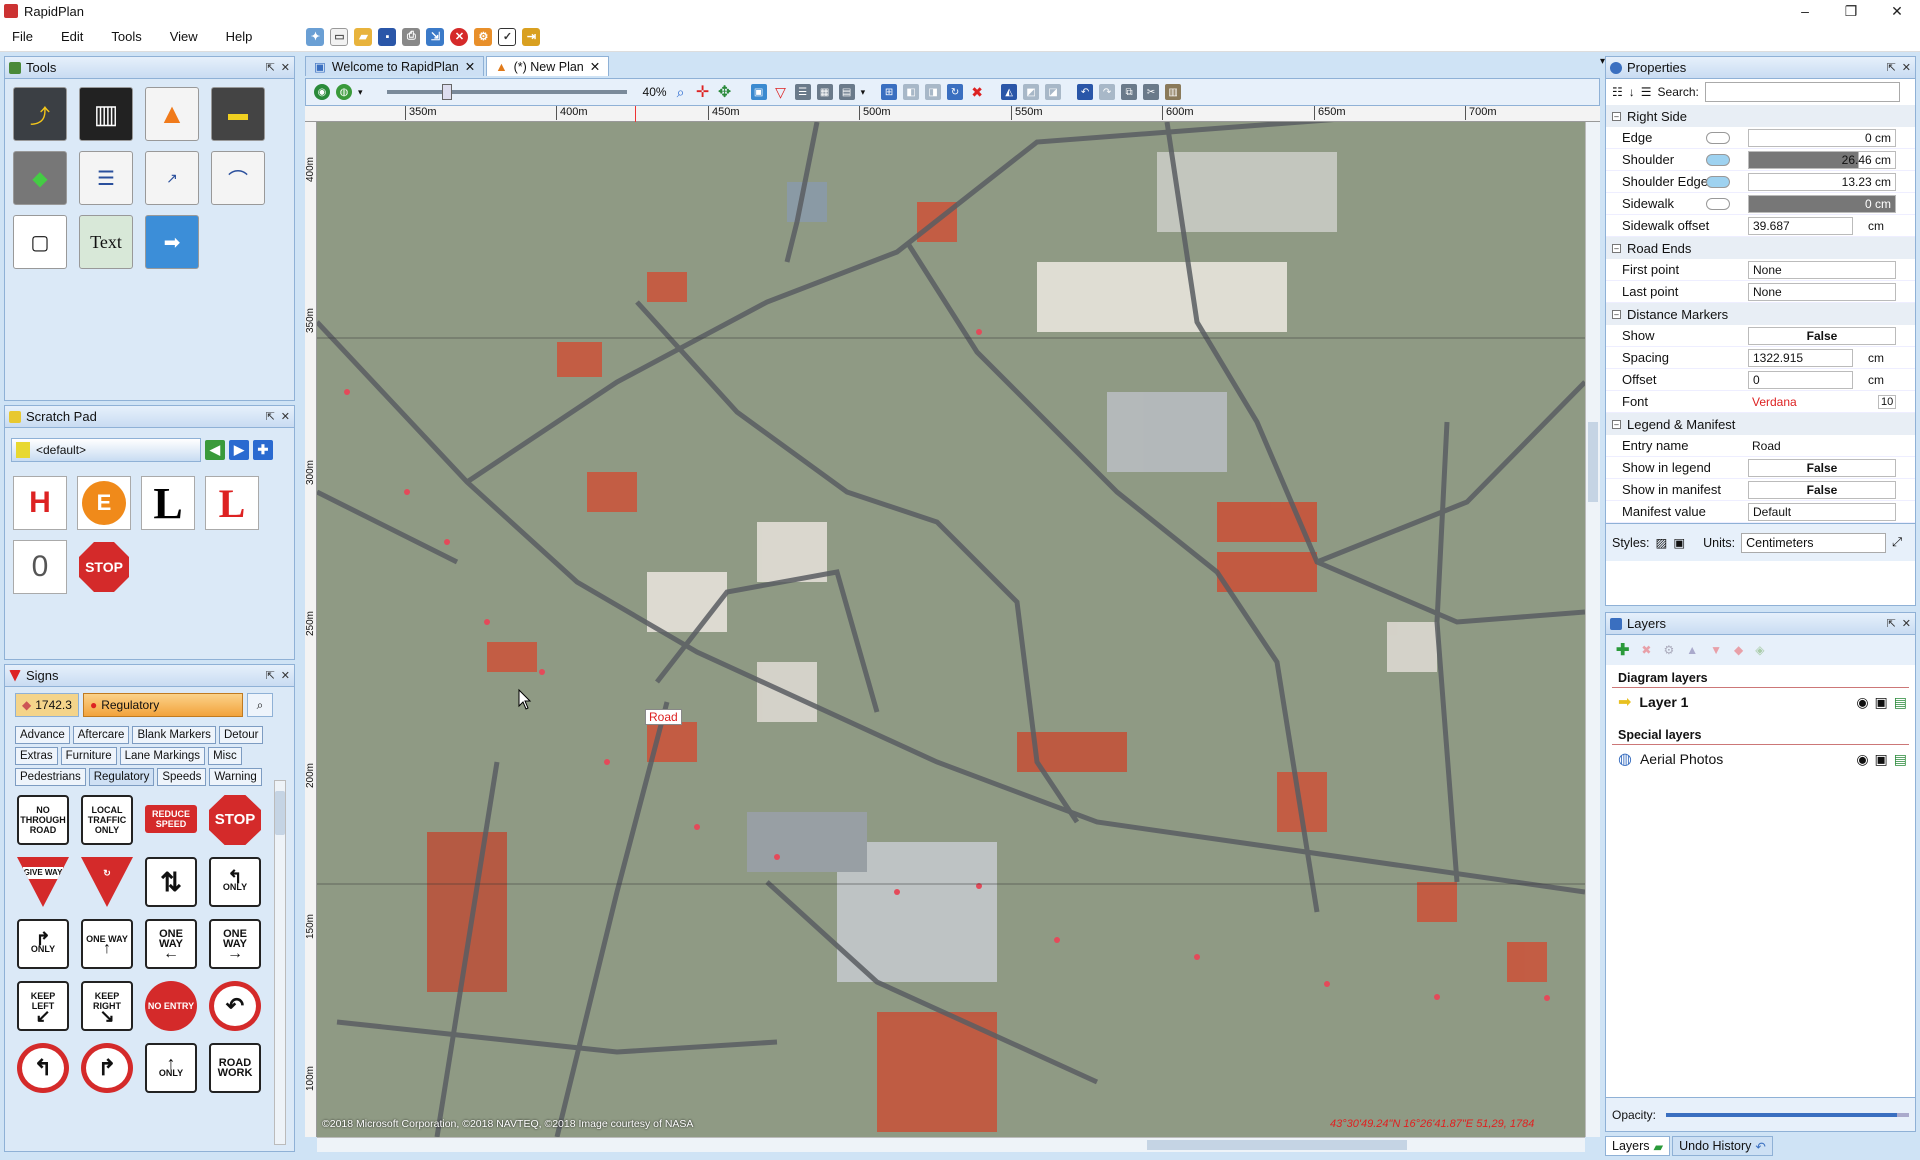 The height and width of the screenshot is (1160, 1920). I want to click on merge-layer-icon: ◆, so click(1738, 650).